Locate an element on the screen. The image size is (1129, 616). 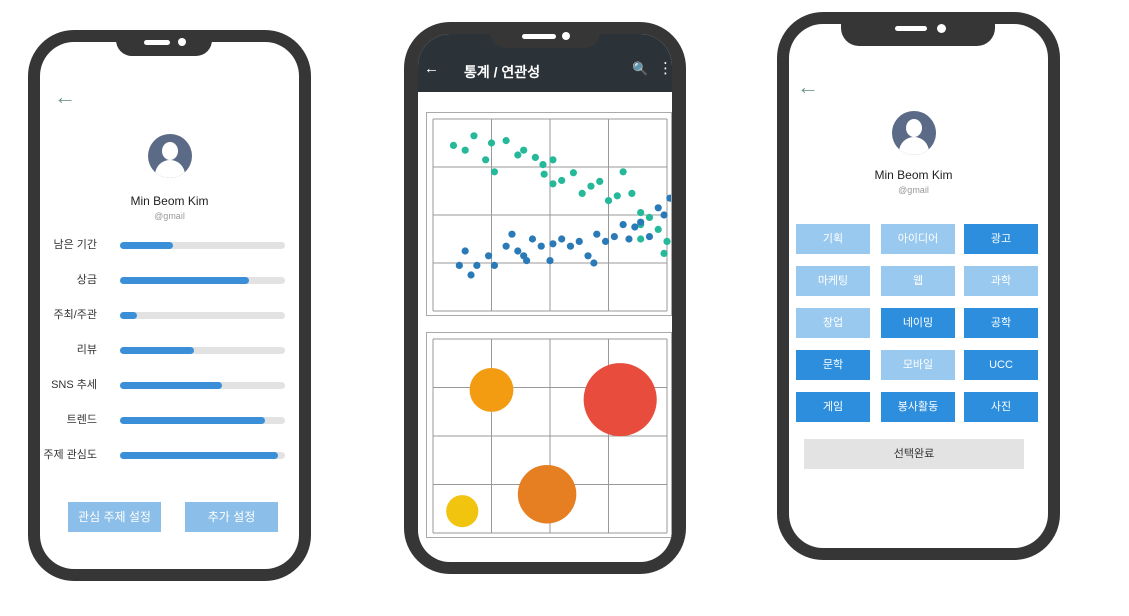
metric-row: SNS 추세 is located at coordinates (169, 385).